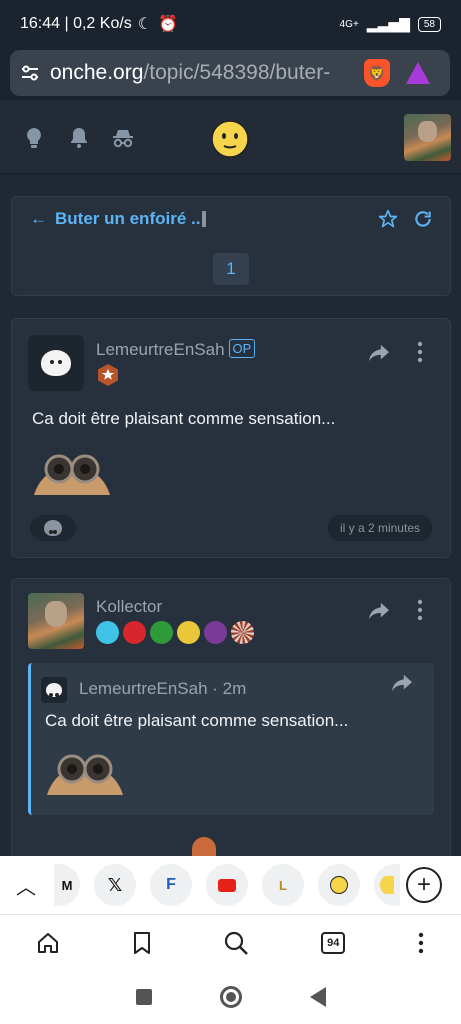 This screenshot has width=461, height=1024. What do you see at coordinates (283, 885) in the screenshot?
I see `shortcut-lol-icon: L` at bounding box center [283, 885].